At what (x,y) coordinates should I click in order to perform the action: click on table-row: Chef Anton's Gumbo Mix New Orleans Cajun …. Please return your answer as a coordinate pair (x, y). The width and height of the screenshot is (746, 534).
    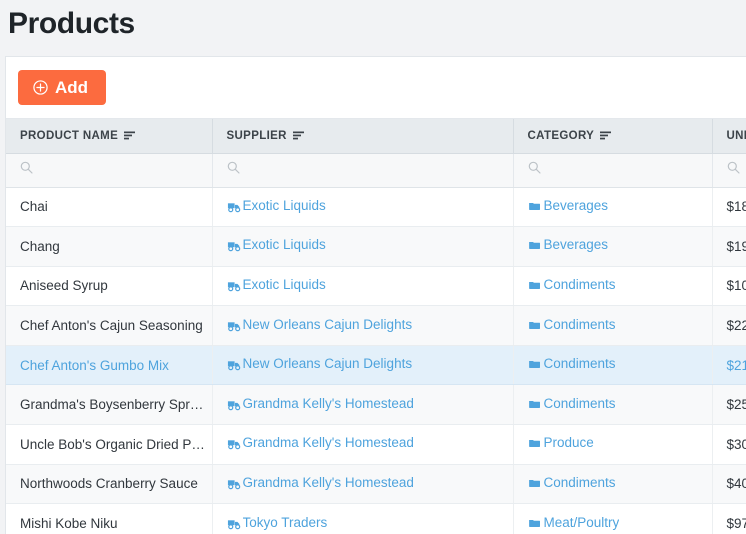
    Looking at the image, I should click on (376, 365).